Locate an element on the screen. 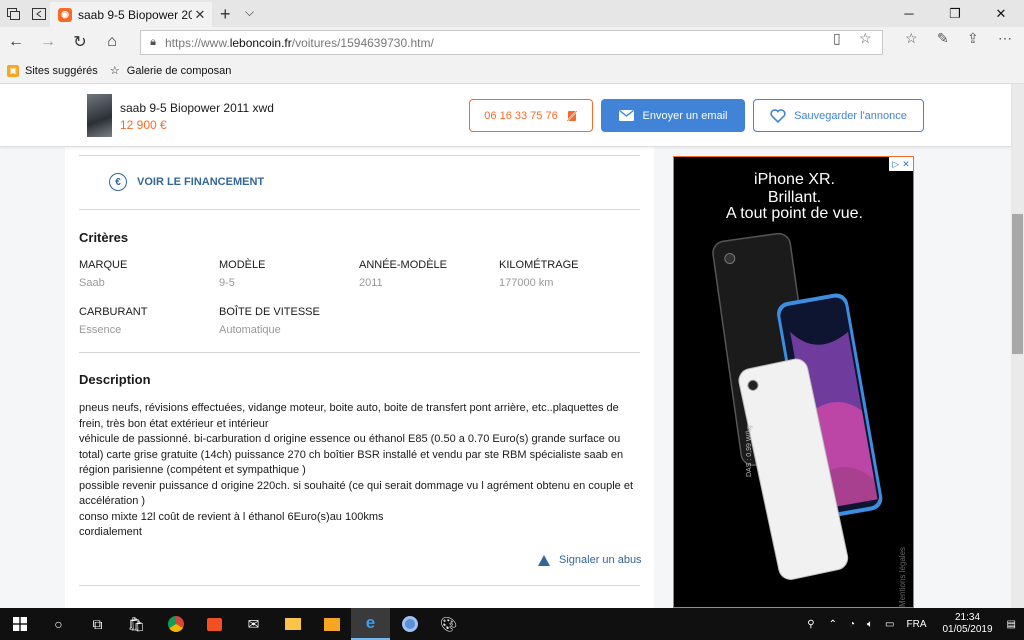  page-scrollbar is located at coordinates (1017, 346).